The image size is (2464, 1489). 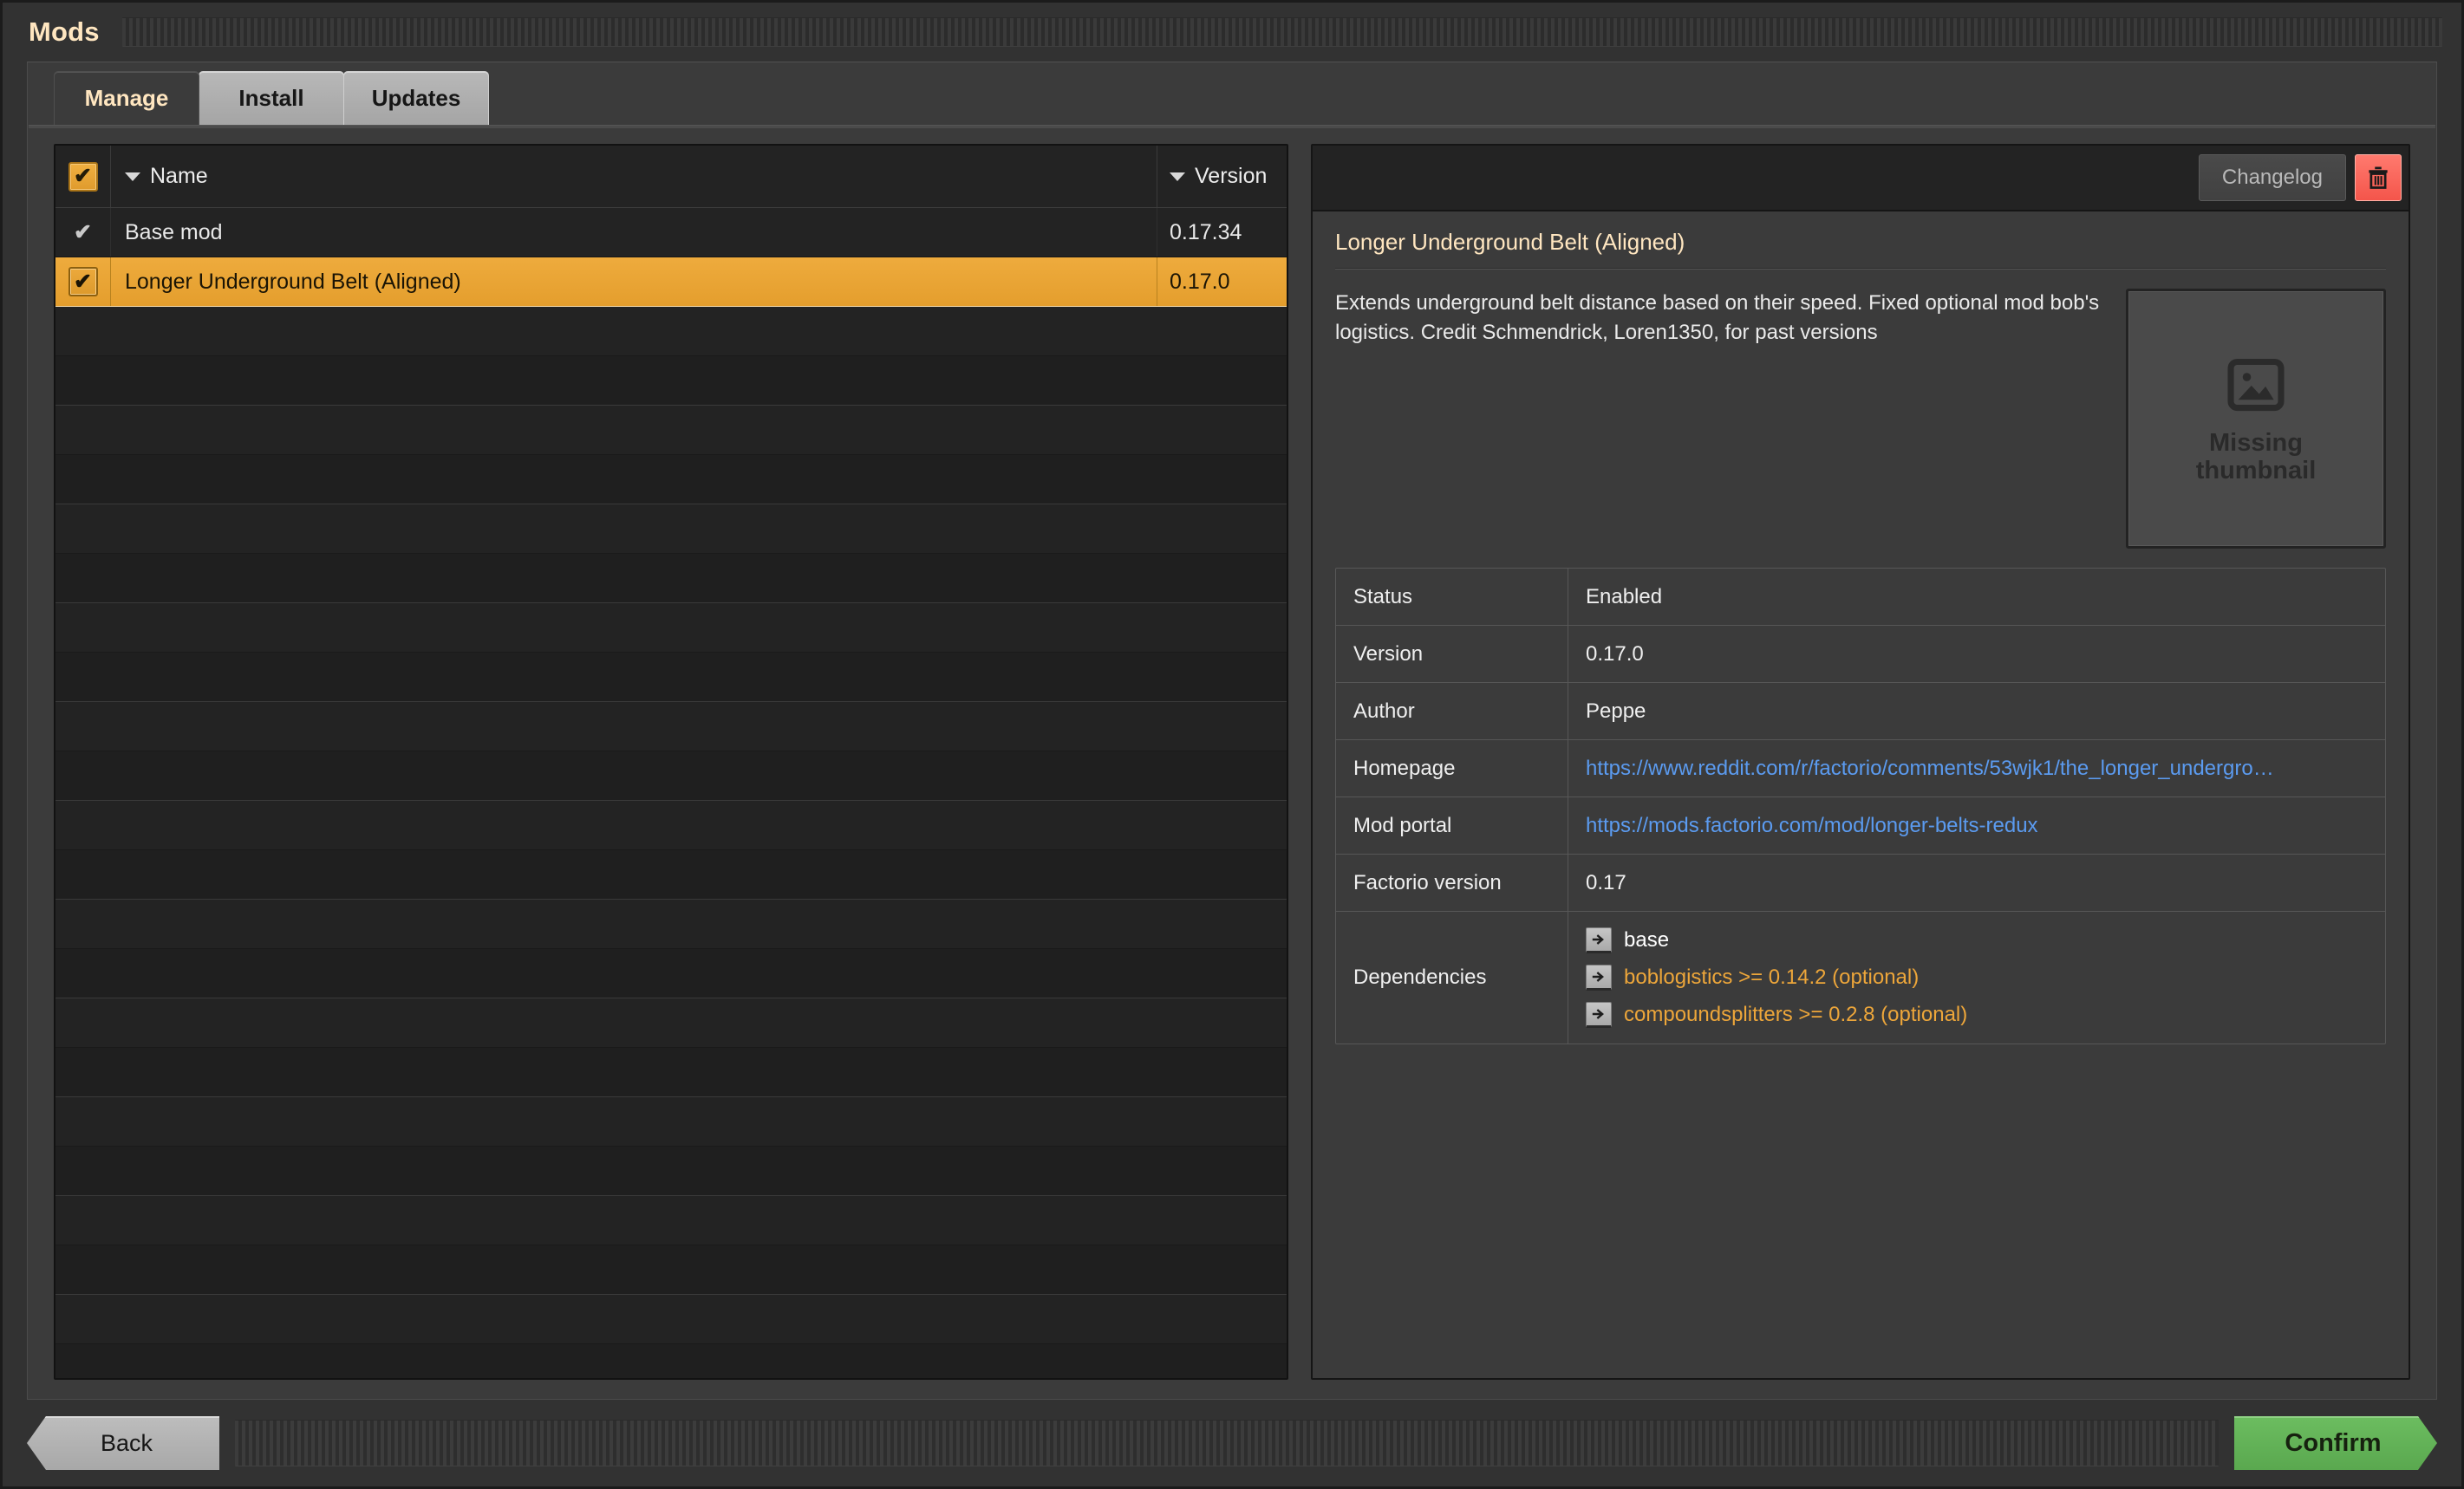 I want to click on dependency-label: base, so click(x=1647, y=940).